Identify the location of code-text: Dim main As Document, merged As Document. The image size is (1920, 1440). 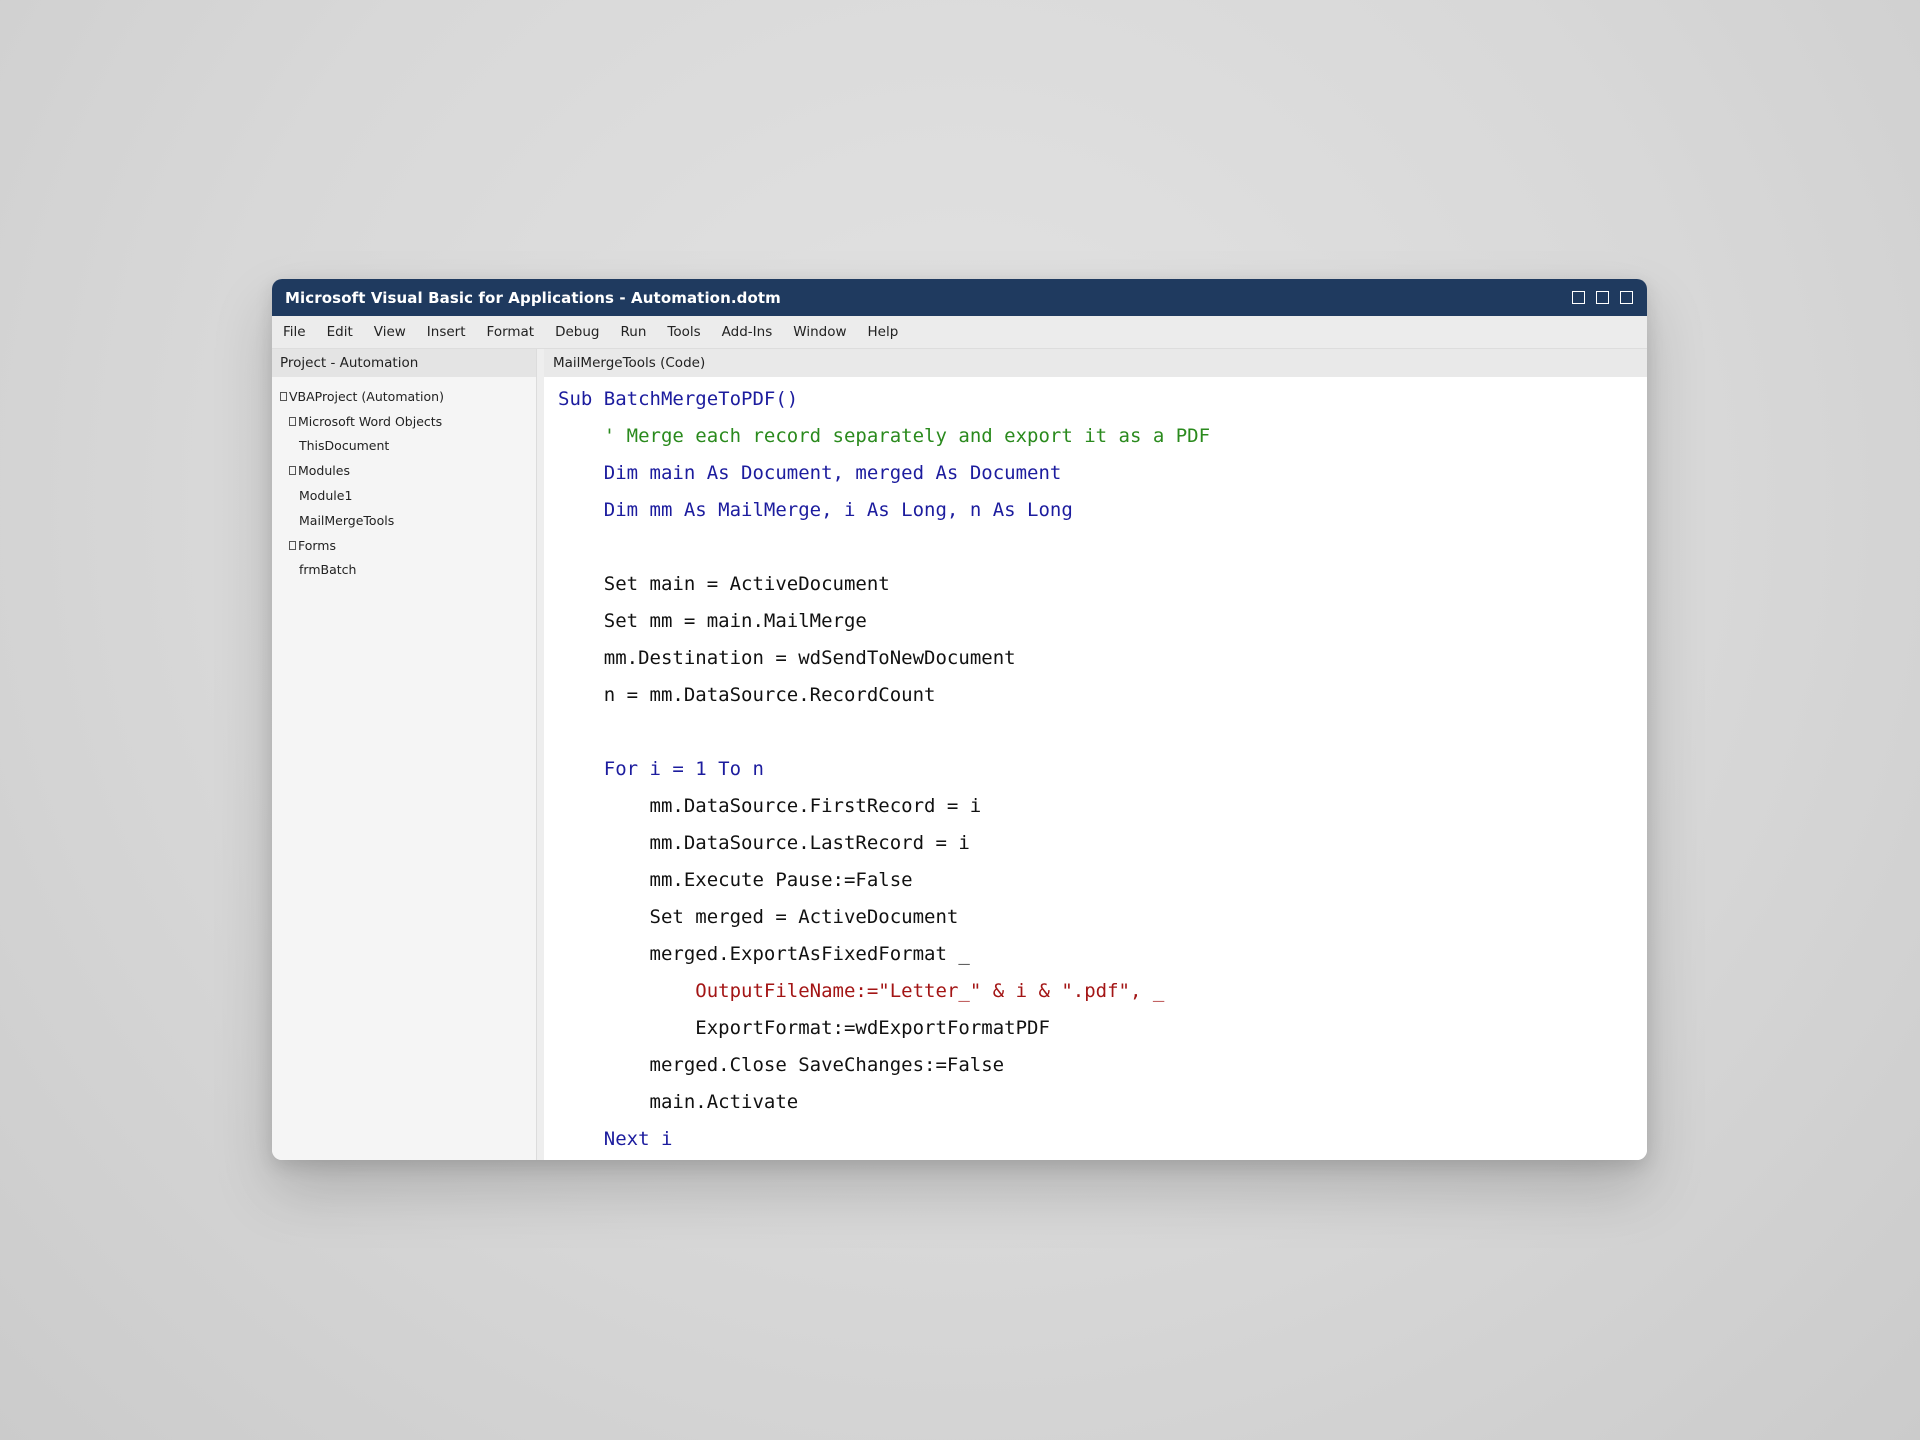
(832, 473).